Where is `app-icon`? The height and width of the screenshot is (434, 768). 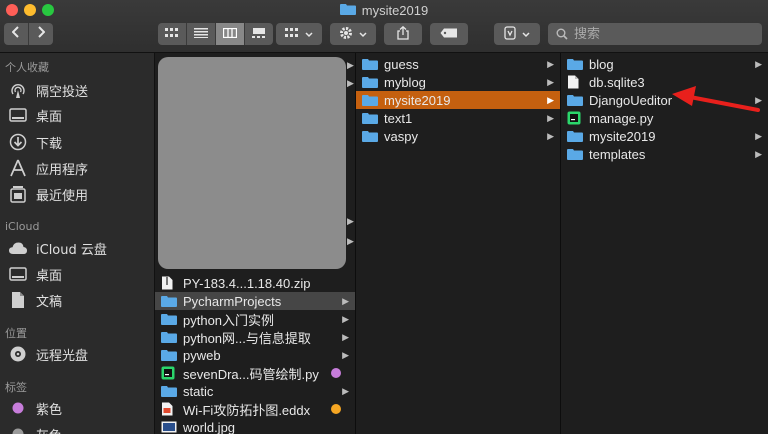 app-icon is located at coordinates (510, 34).